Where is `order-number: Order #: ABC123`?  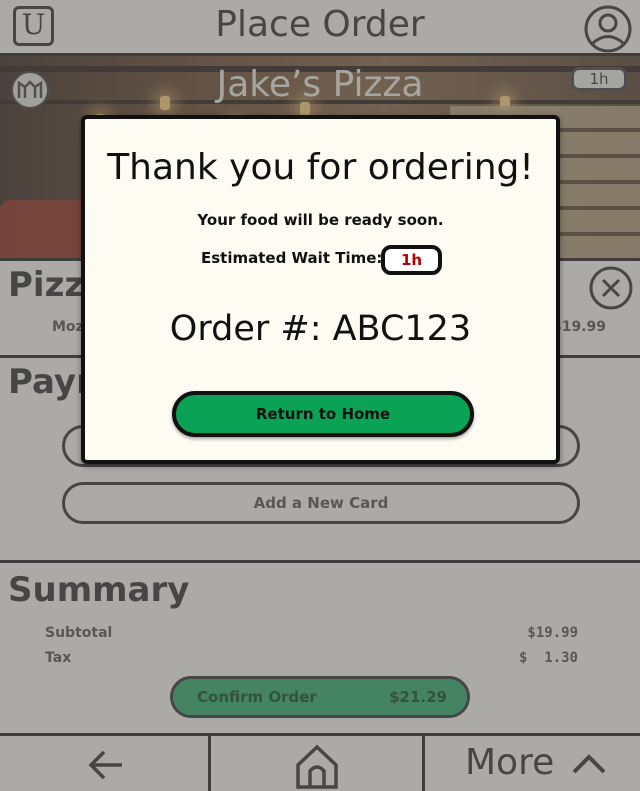
order-number: Order #: ABC123 is located at coordinates (320, 329).